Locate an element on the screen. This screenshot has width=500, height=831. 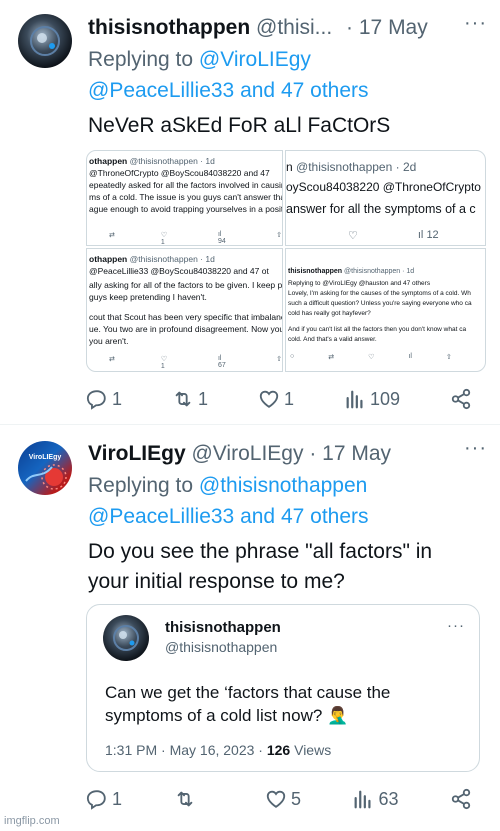
quoted-views-count: 126 is located at coordinates (278, 750).